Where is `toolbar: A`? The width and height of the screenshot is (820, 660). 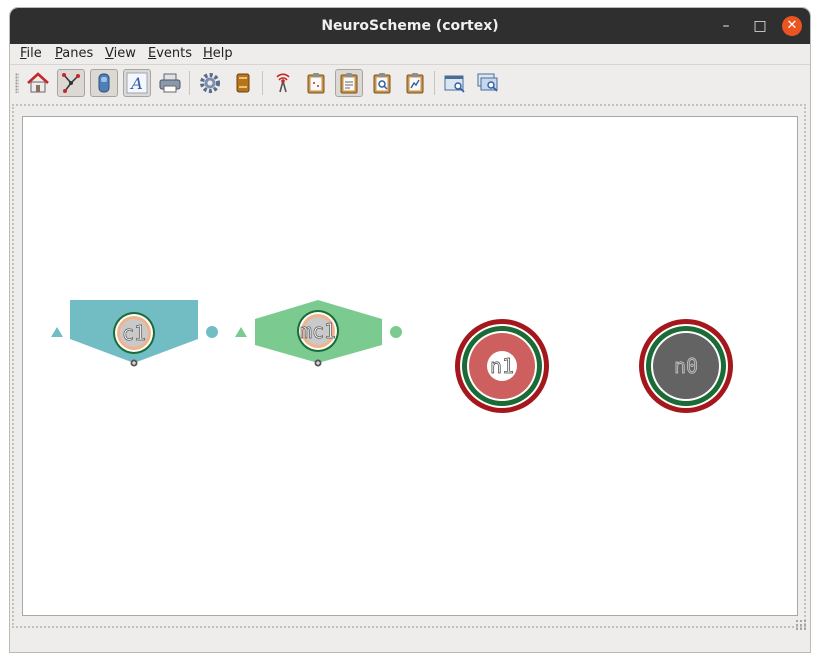 toolbar: A is located at coordinates (410, 83).